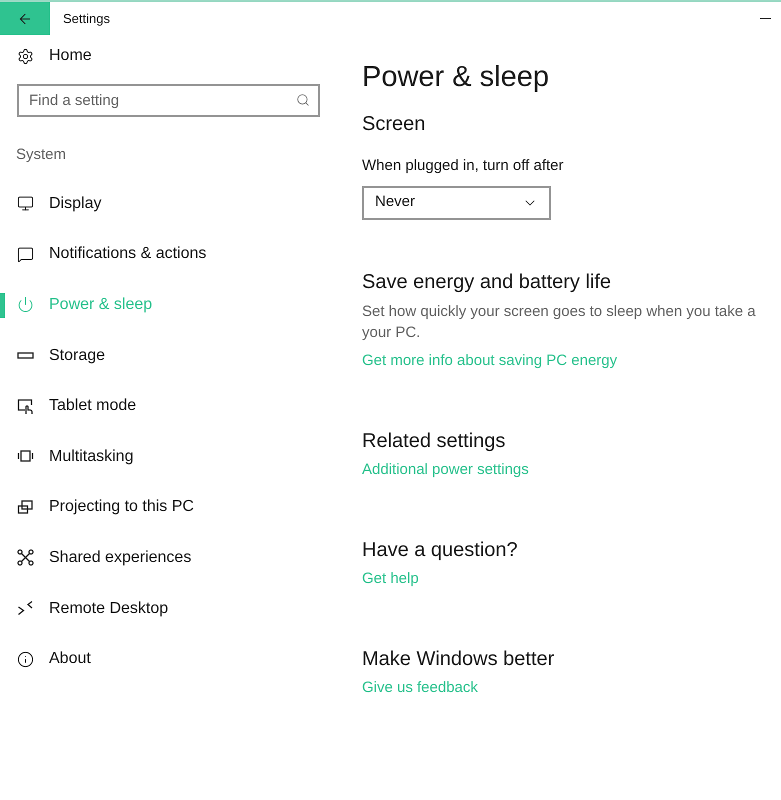 The height and width of the screenshot is (800, 781). What do you see at coordinates (25, 18) in the screenshot?
I see `back-button` at bounding box center [25, 18].